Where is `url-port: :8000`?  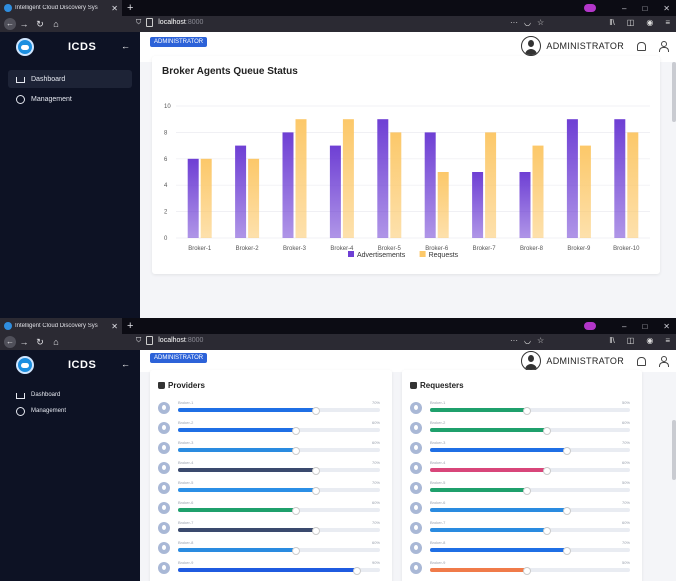 url-port: :8000 is located at coordinates (194, 340).